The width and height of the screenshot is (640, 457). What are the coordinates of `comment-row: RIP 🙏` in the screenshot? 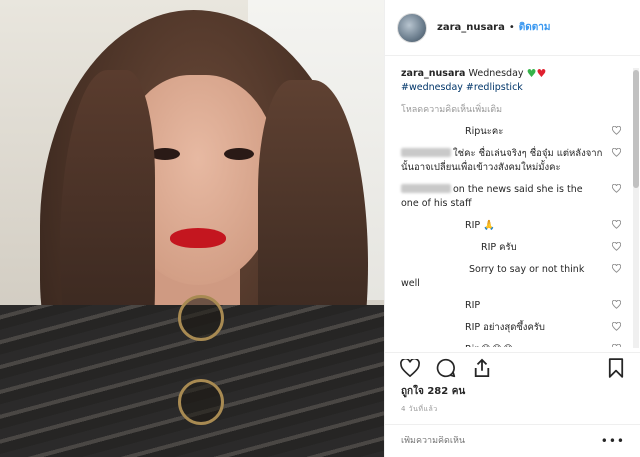 It's located at (511, 226).